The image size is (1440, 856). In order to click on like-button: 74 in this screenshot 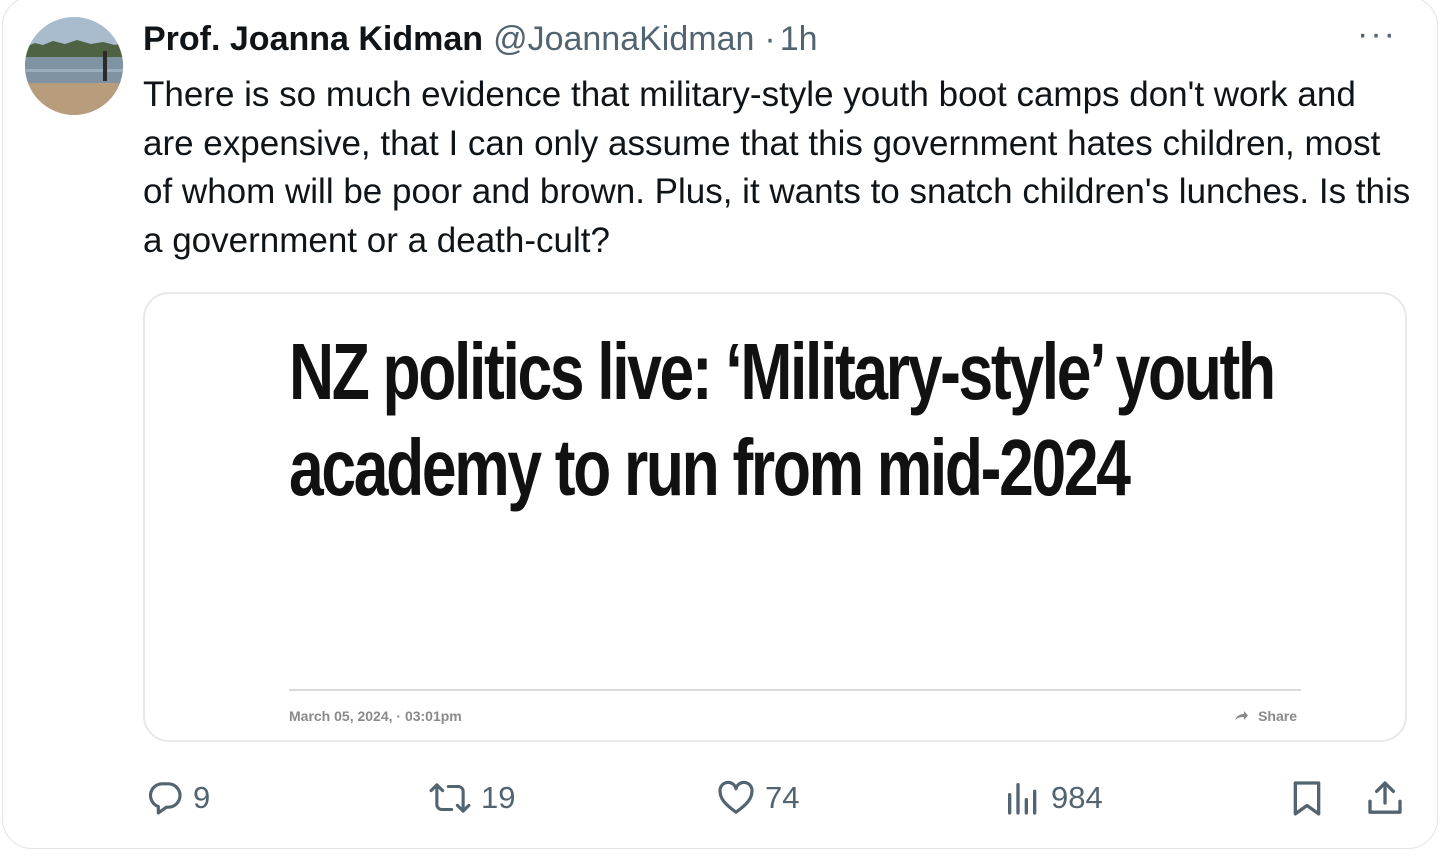, I will do `click(757, 798)`.